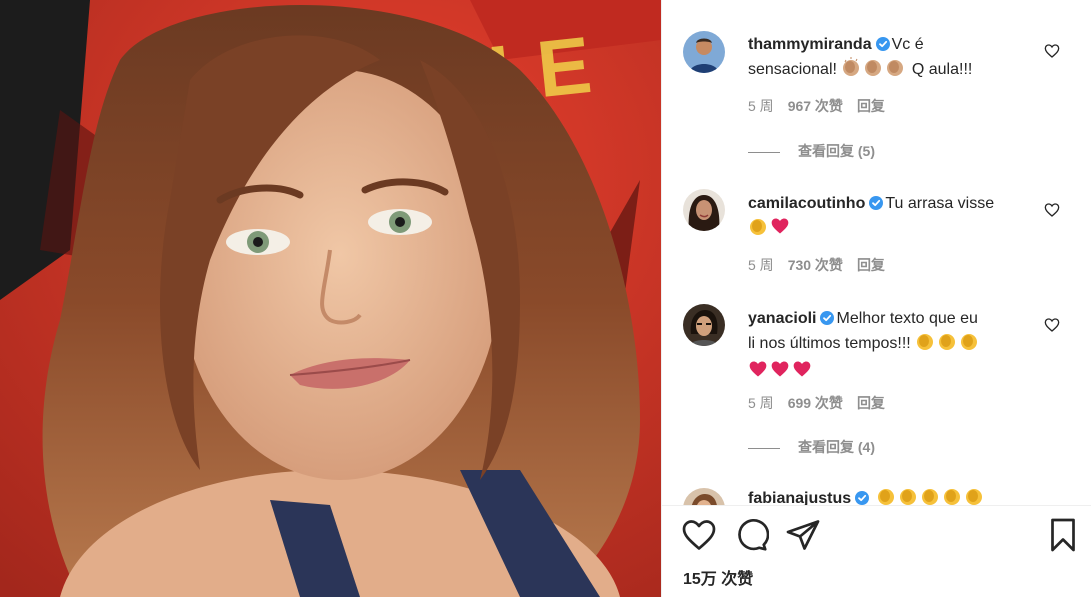 The width and height of the screenshot is (1091, 597). What do you see at coordinates (829, 343) in the screenshot?
I see `comment-body: li nos últimos tempos!!!` at bounding box center [829, 343].